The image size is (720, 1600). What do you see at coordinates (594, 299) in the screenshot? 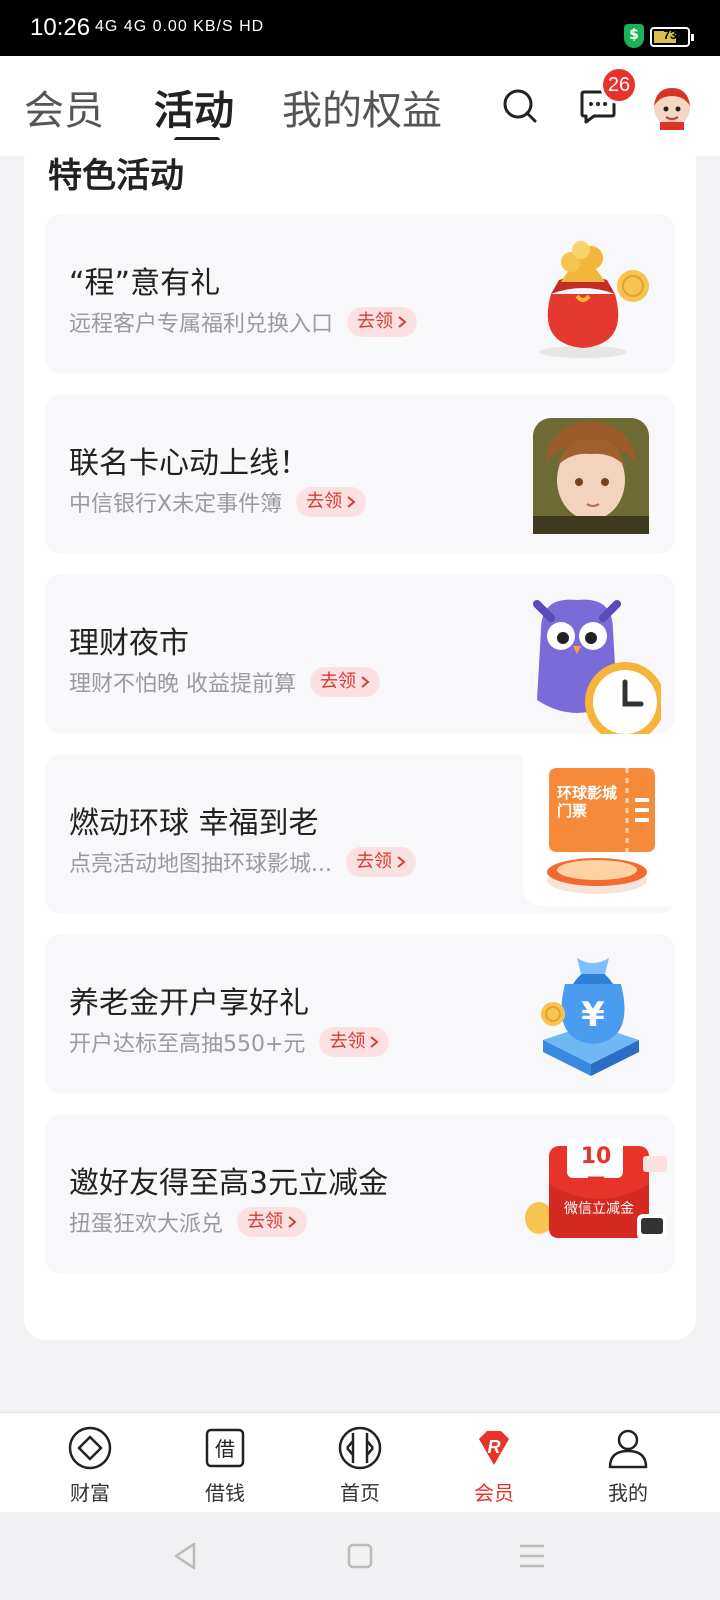
I see `money-bag-icon` at bounding box center [594, 299].